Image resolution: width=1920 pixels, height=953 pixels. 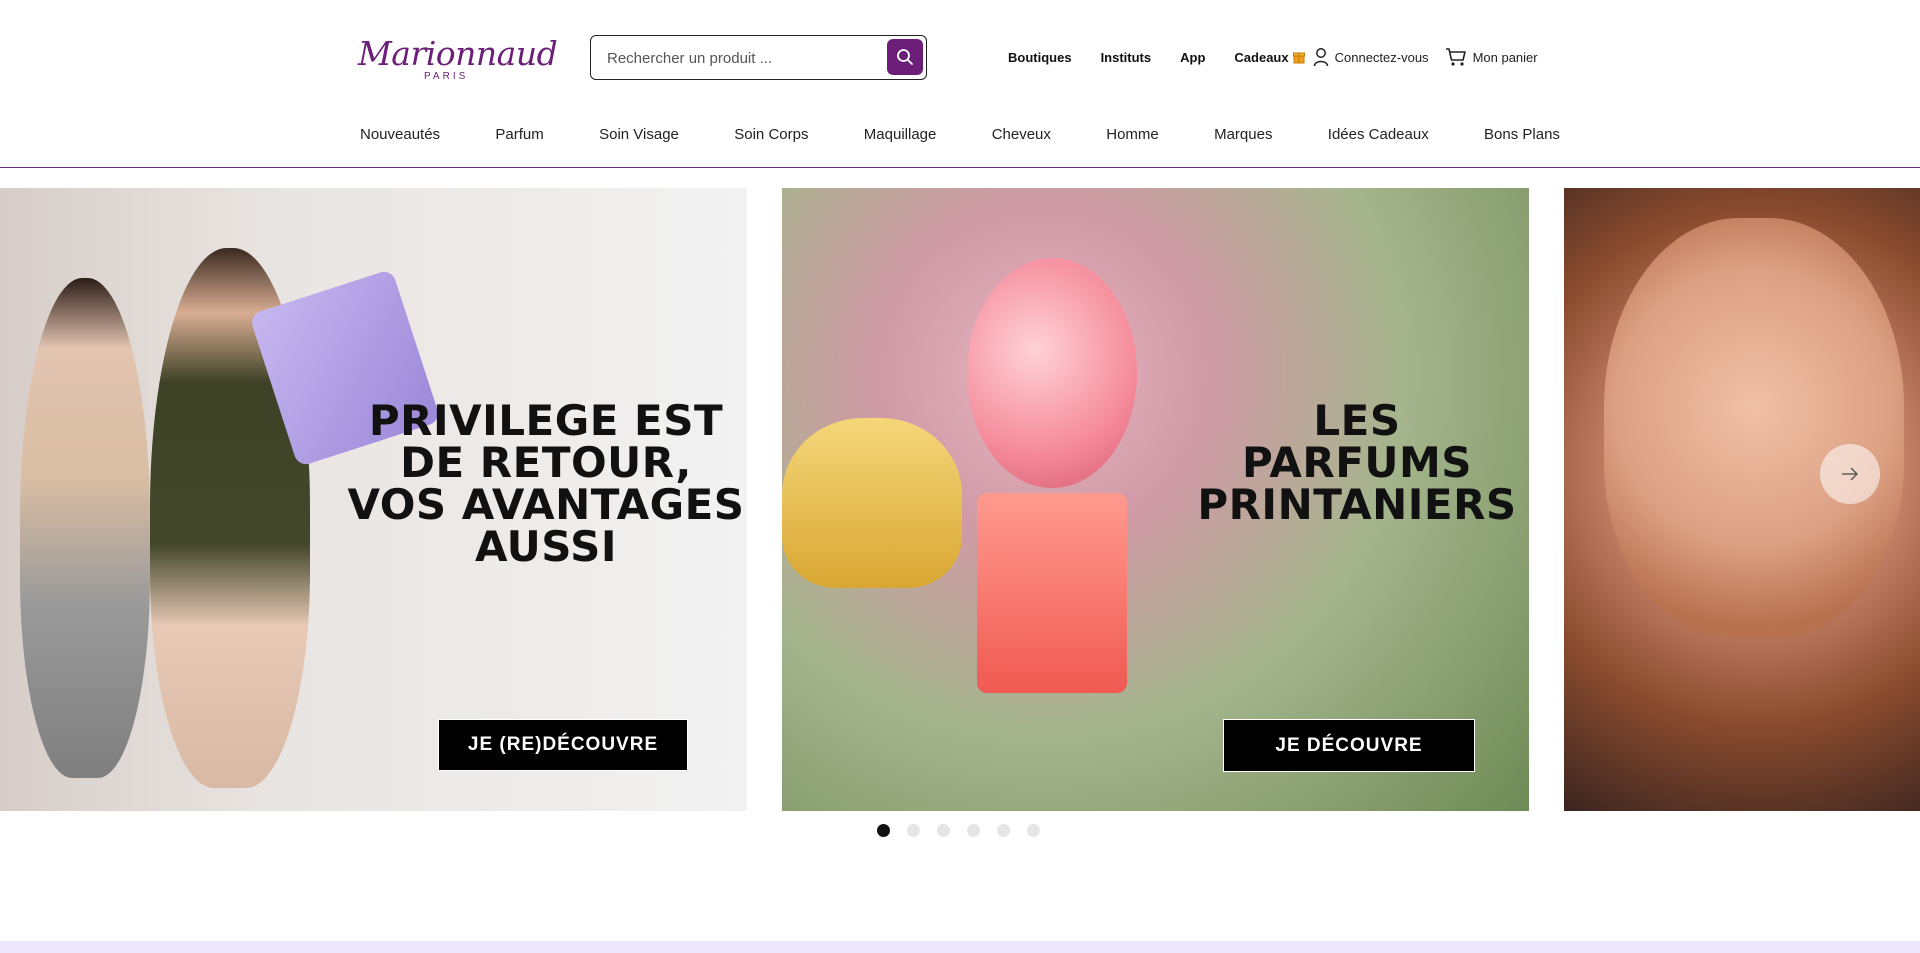 What do you see at coordinates (519, 134) in the screenshot?
I see `nav-item-parfum: Parfum` at bounding box center [519, 134].